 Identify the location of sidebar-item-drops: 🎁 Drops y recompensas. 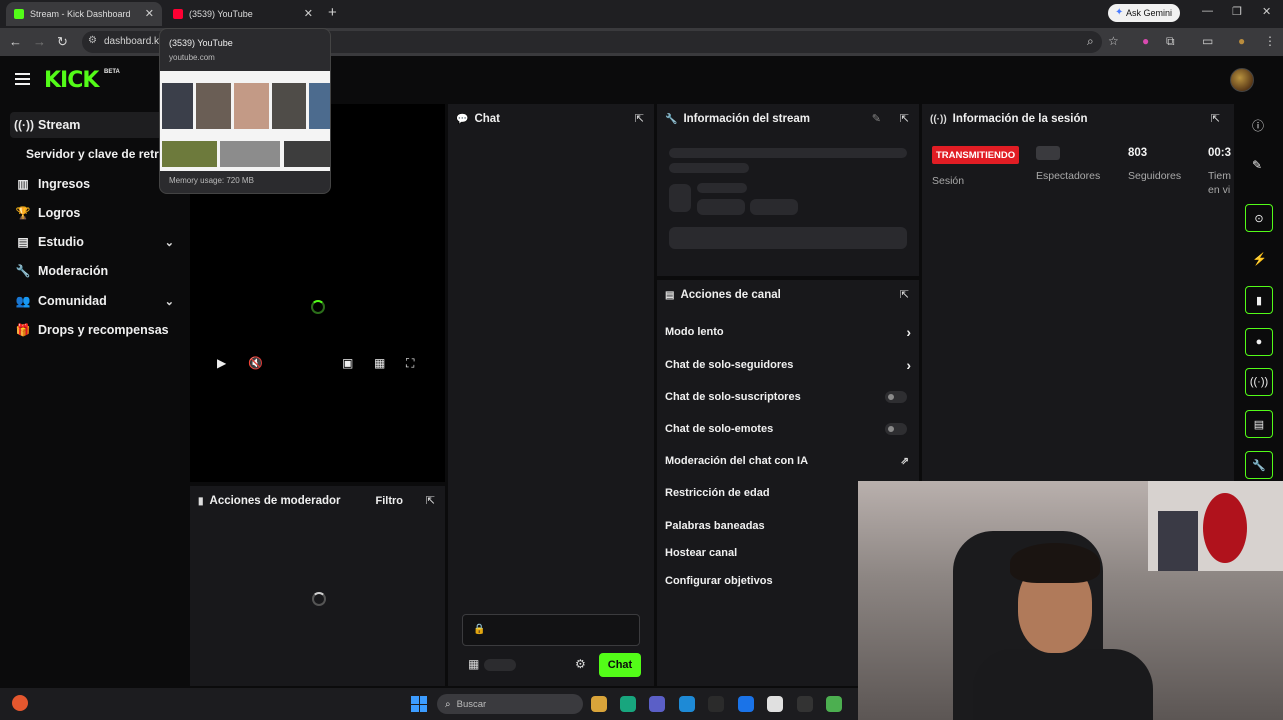
(95, 330).